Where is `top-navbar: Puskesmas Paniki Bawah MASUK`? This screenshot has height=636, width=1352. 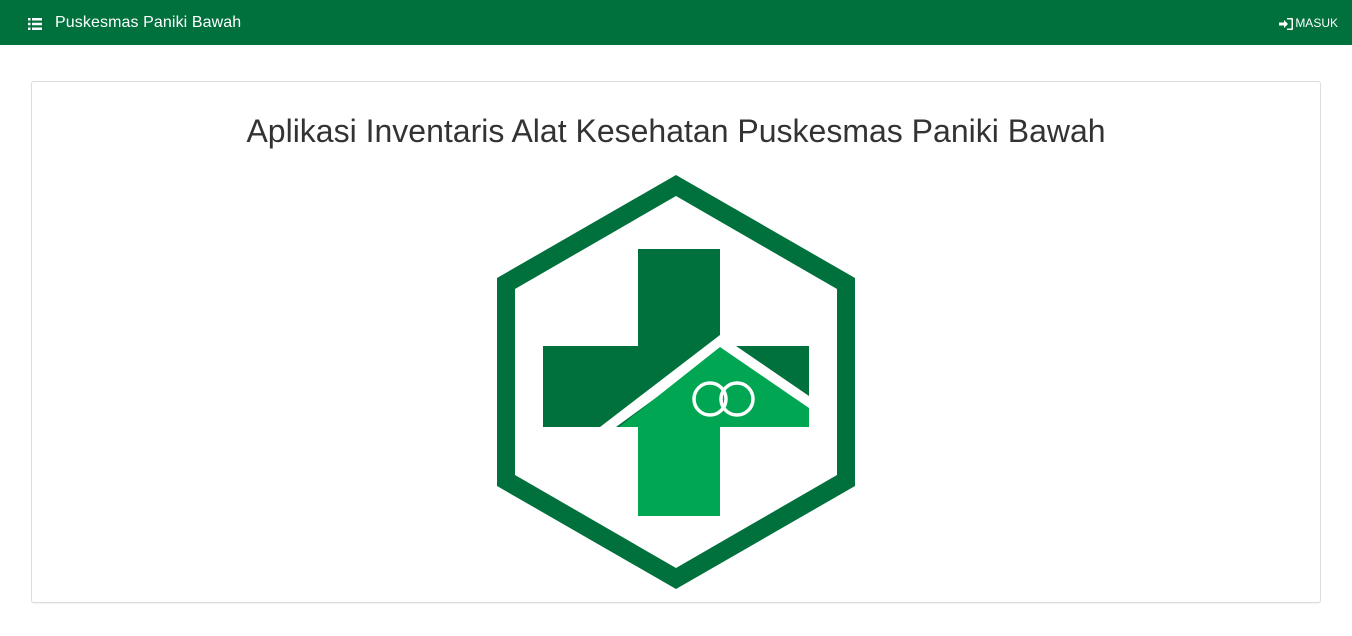 top-navbar: Puskesmas Paniki Bawah MASUK is located at coordinates (676, 22).